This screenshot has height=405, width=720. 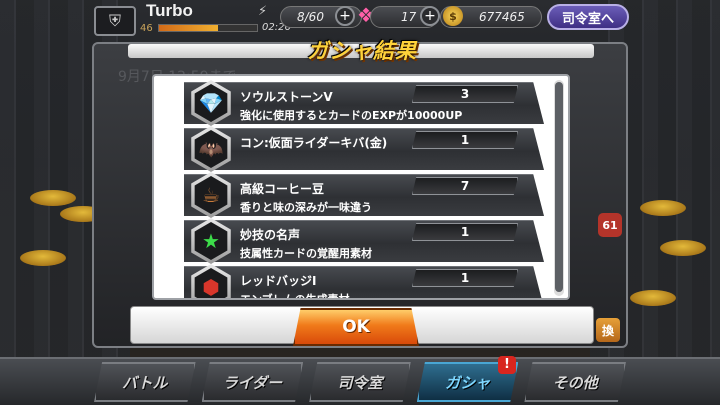 What do you see at coordinates (286, 97) in the screenshot?
I see `item-name: ソウルストーンV` at bounding box center [286, 97].